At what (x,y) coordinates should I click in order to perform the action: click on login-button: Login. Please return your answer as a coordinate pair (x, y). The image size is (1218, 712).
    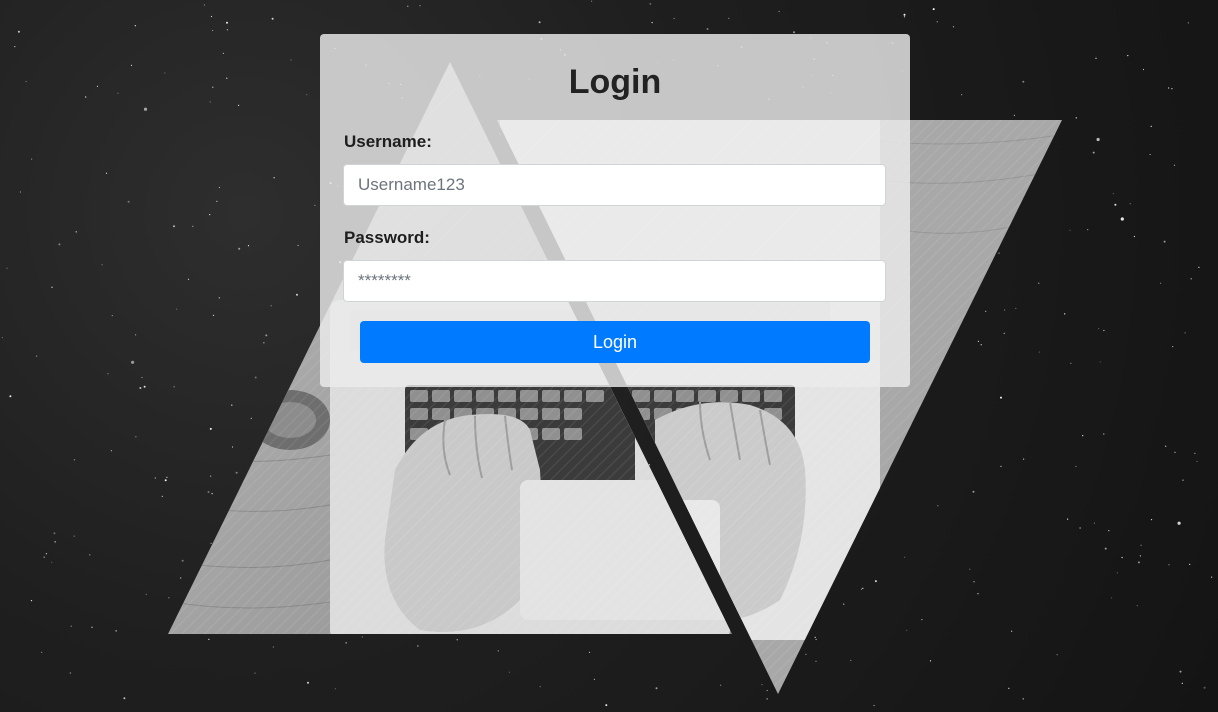
    Looking at the image, I should click on (615, 342).